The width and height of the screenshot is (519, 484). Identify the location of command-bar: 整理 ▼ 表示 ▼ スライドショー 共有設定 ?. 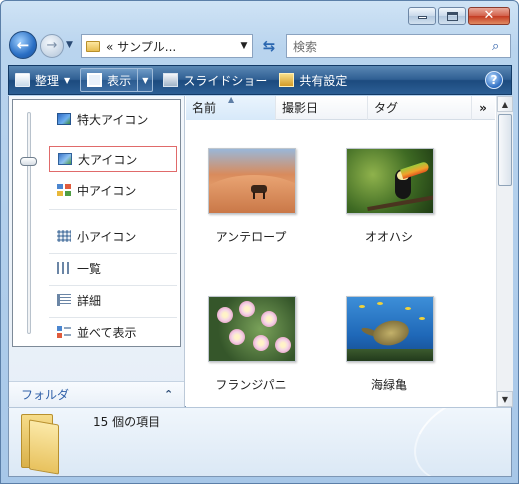
(260, 80).